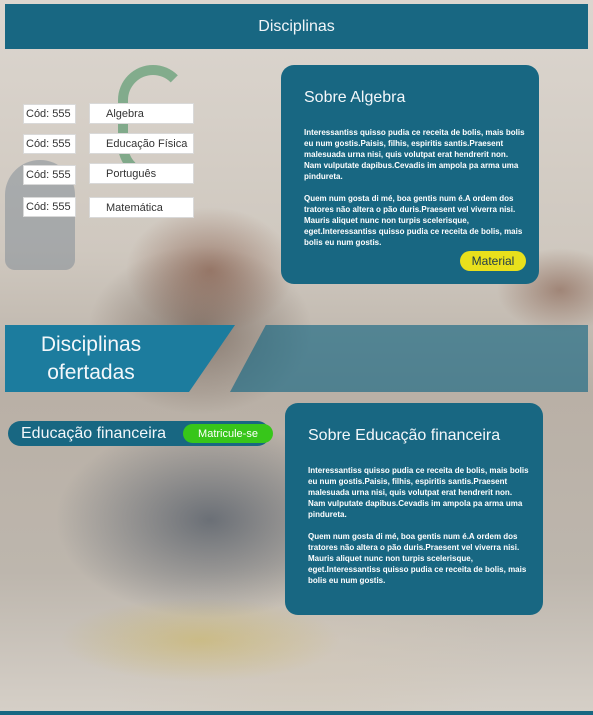 The width and height of the screenshot is (593, 715). I want to click on material-button: Material, so click(493, 261).